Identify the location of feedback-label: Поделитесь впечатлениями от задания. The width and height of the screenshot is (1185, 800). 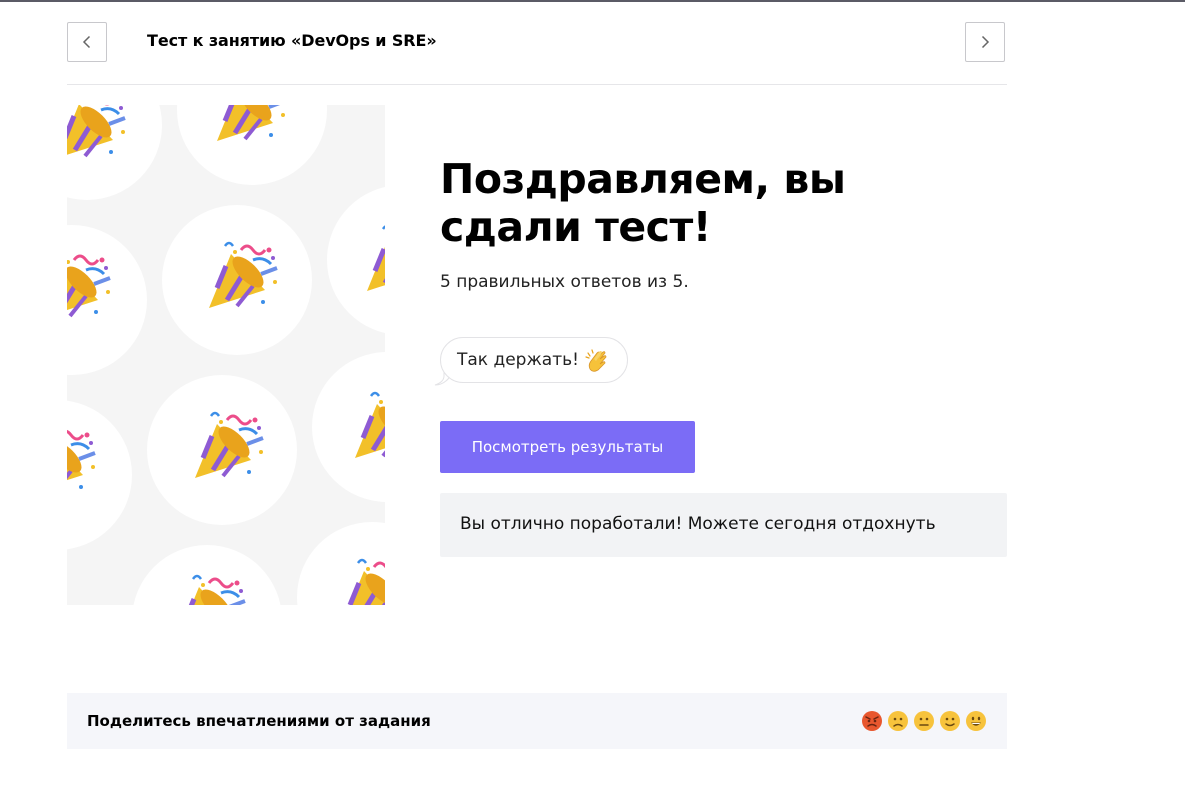
(259, 721).